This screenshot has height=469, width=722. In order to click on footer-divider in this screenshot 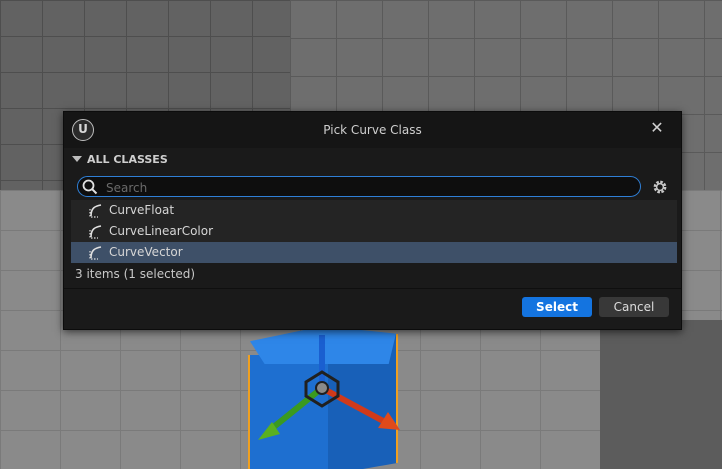, I will do `click(372, 288)`.